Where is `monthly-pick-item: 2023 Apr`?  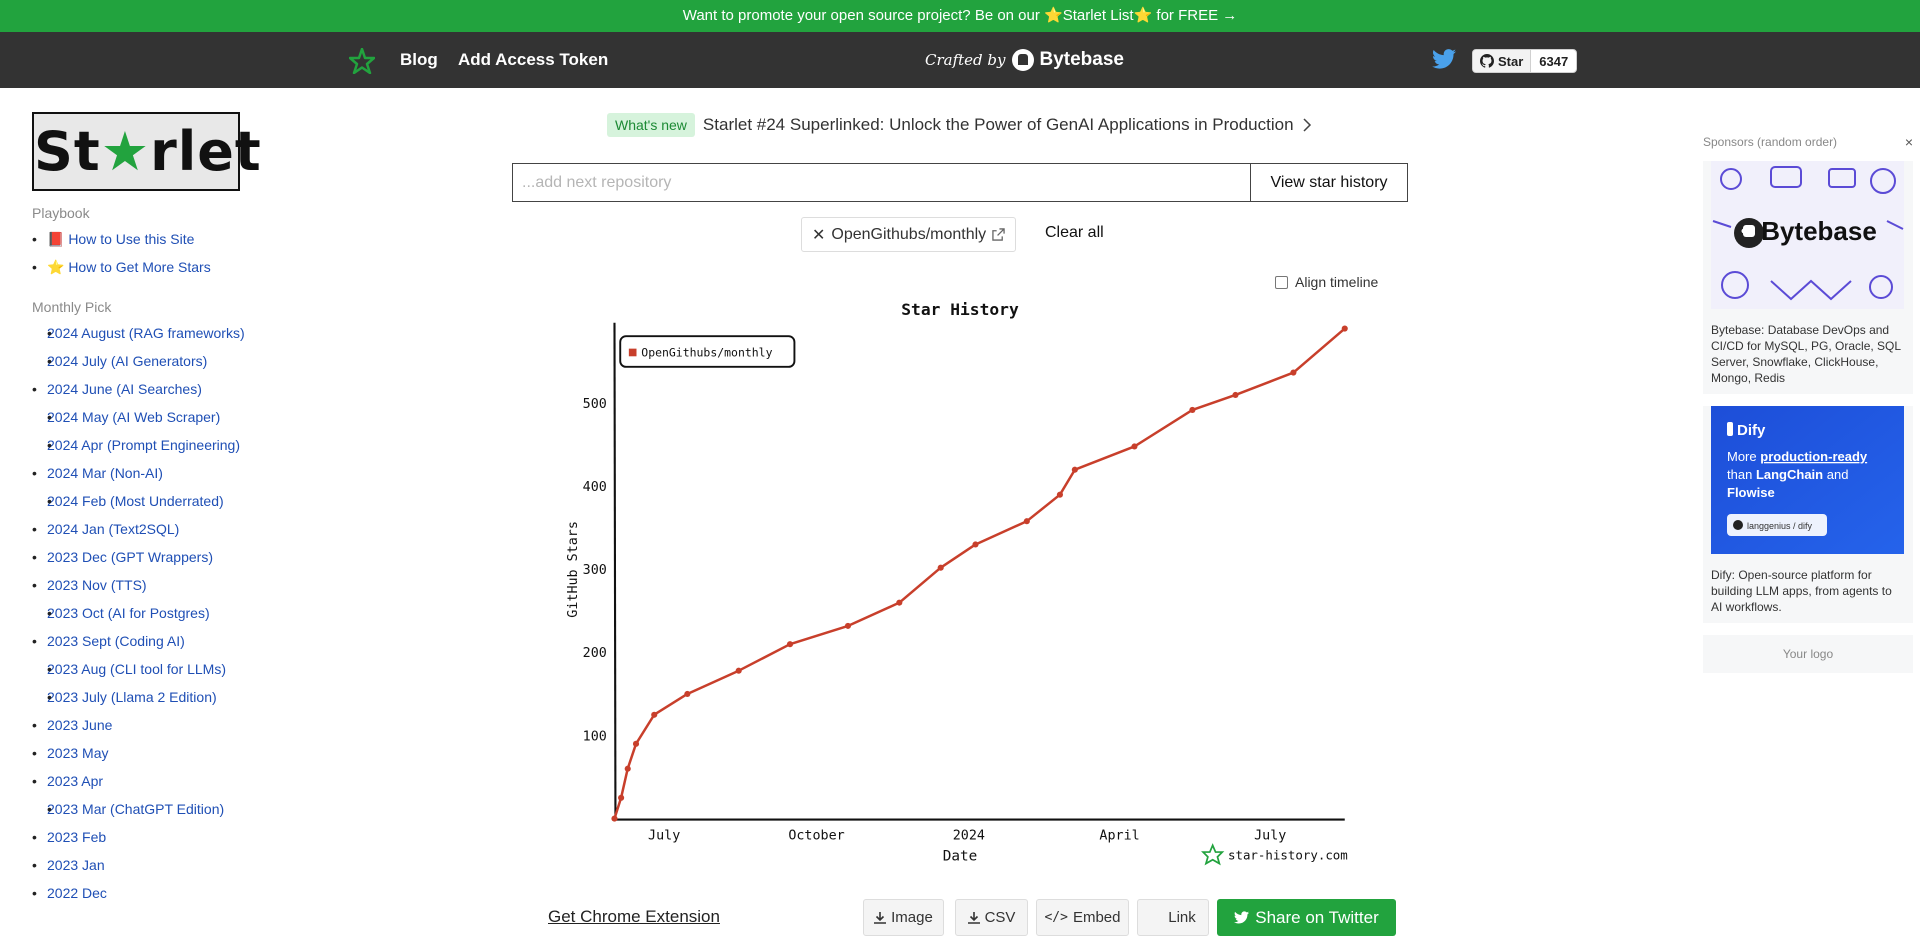 monthly-pick-item: 2023 Apr is located at coordinates (142, 781).